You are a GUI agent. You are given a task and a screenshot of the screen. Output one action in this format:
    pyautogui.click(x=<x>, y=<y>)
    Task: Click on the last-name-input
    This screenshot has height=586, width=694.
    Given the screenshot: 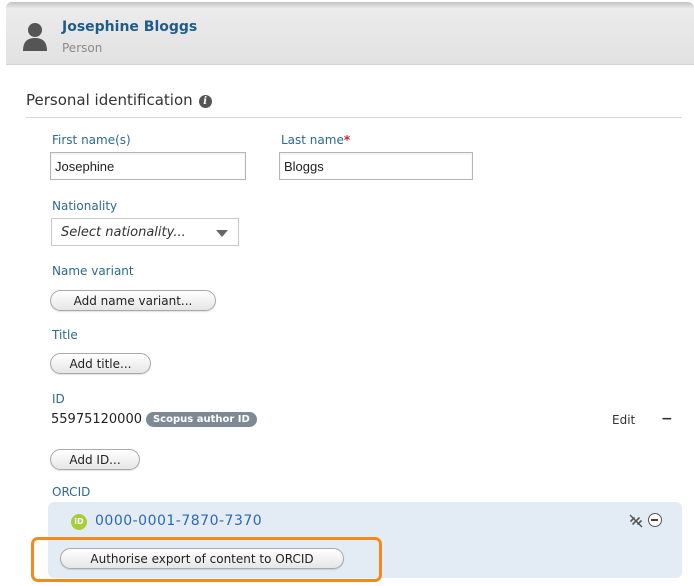 What is the action you would take?
    pyautogui.click(x=376, y=166)
    